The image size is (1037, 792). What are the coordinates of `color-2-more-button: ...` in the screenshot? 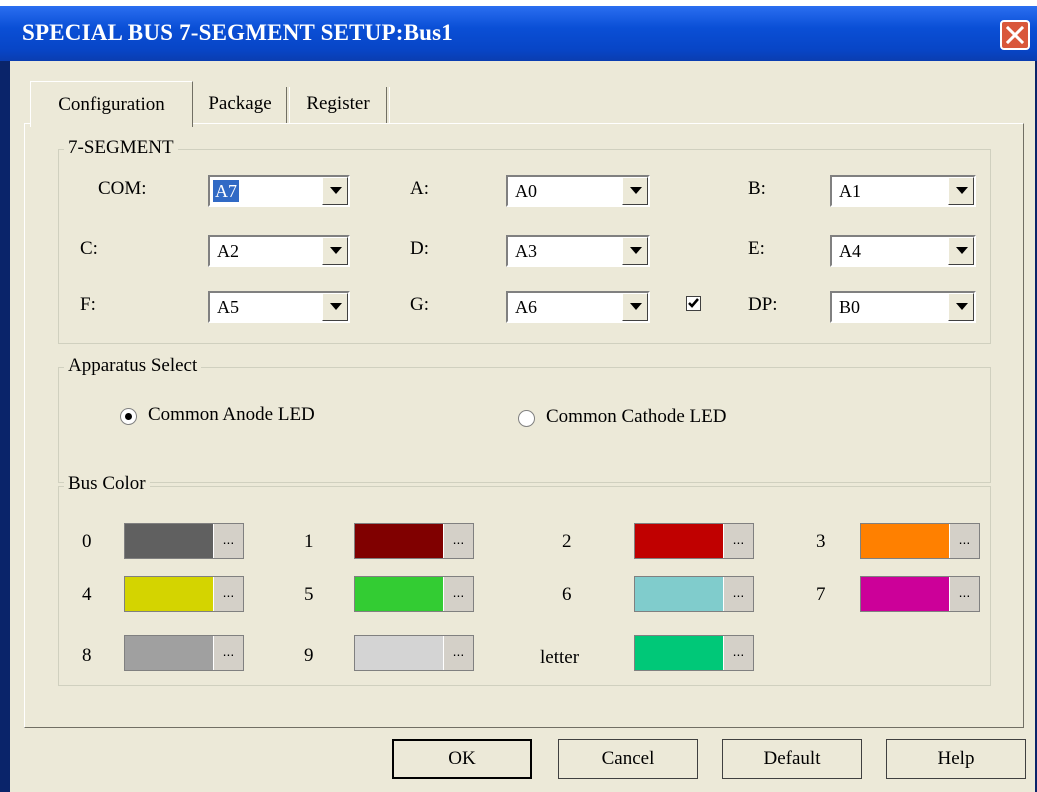 It's located at (738, 541).